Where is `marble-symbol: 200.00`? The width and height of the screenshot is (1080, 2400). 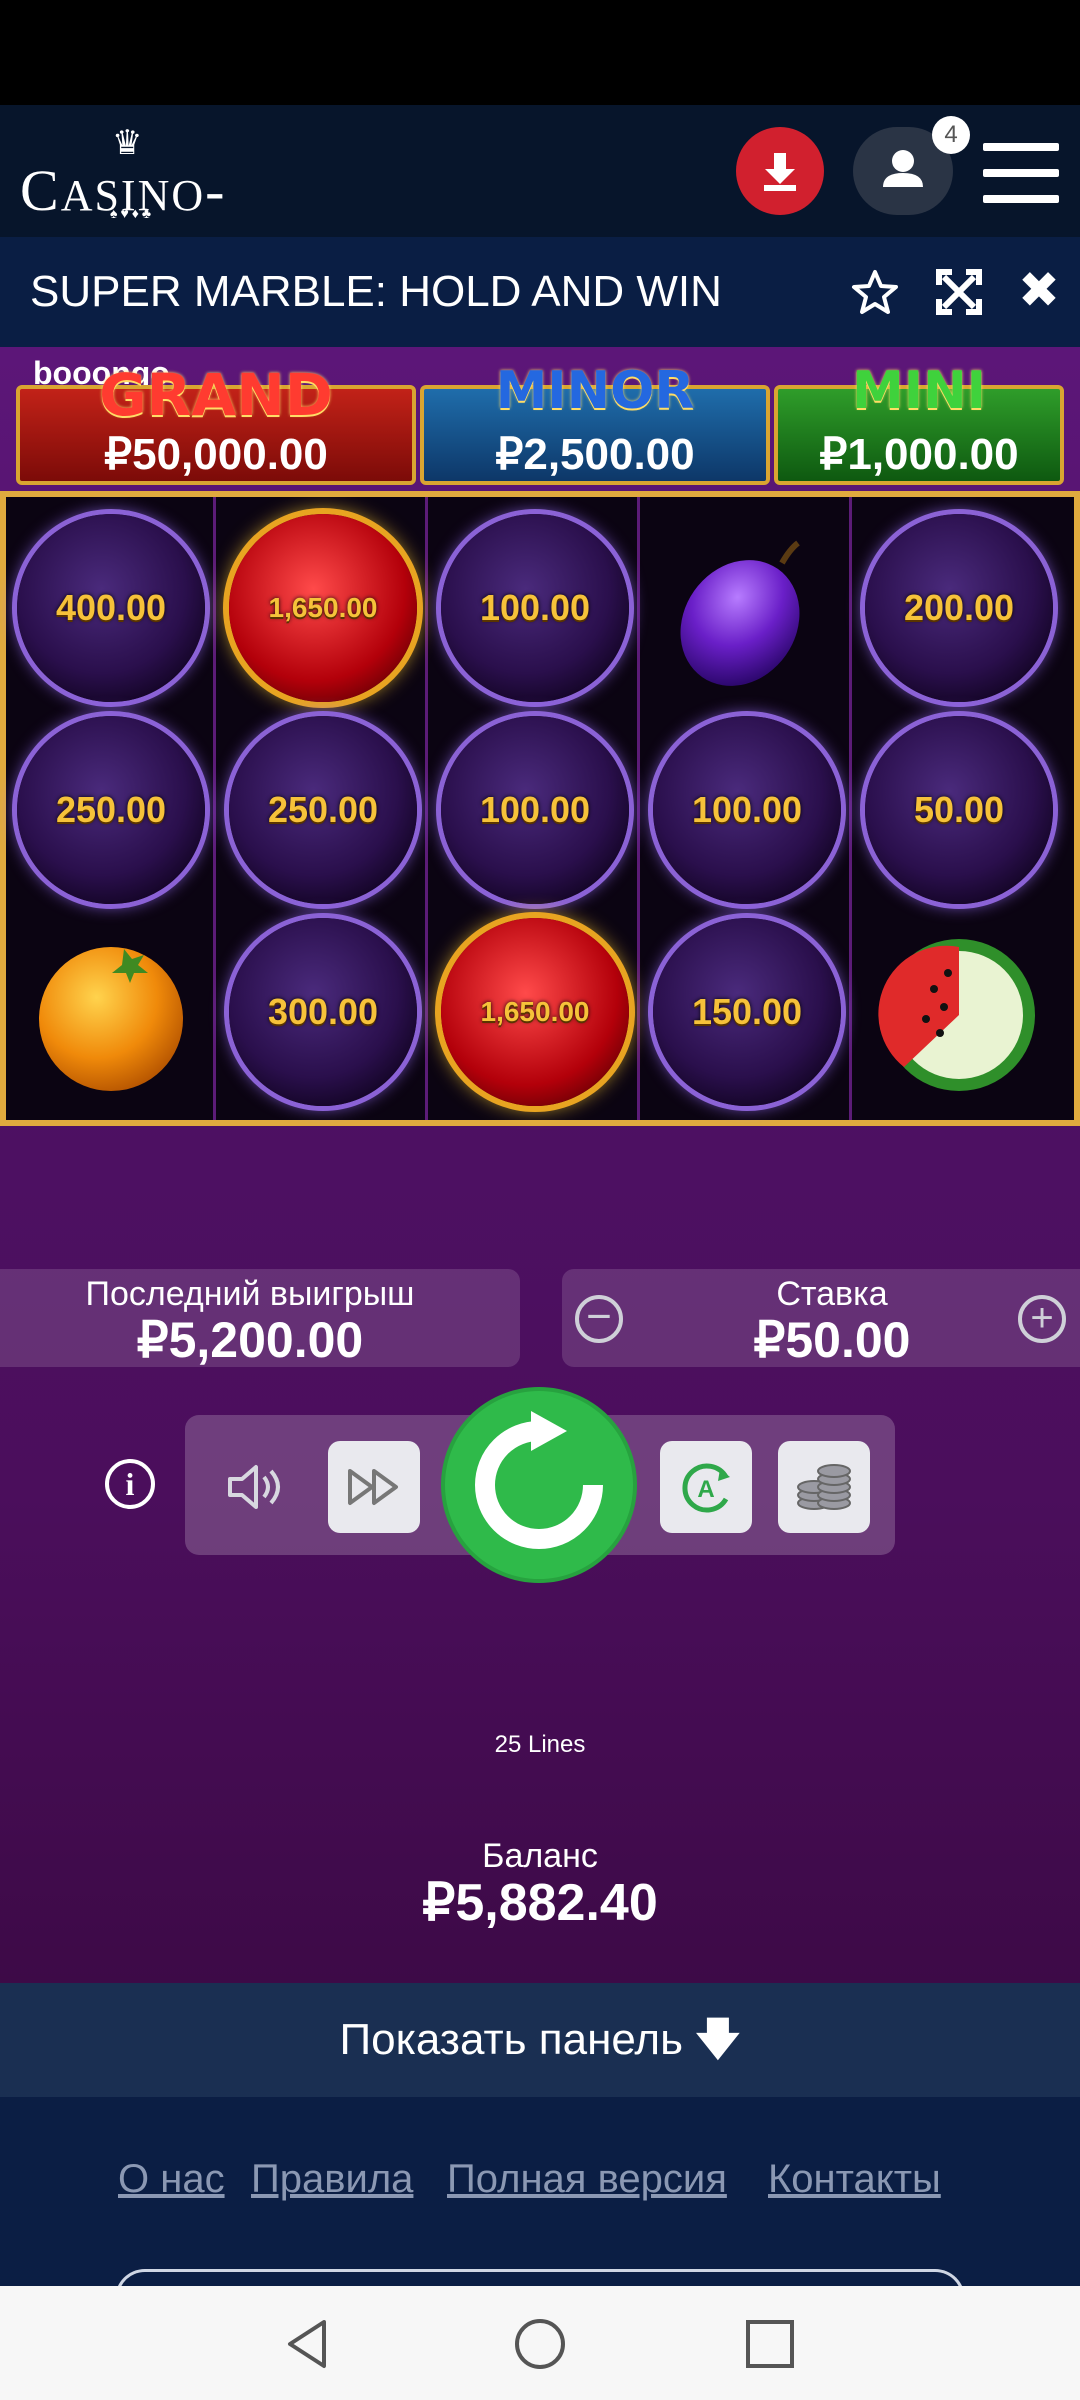 marble-symbol: 200.00 is located at coordinates (959, 608).